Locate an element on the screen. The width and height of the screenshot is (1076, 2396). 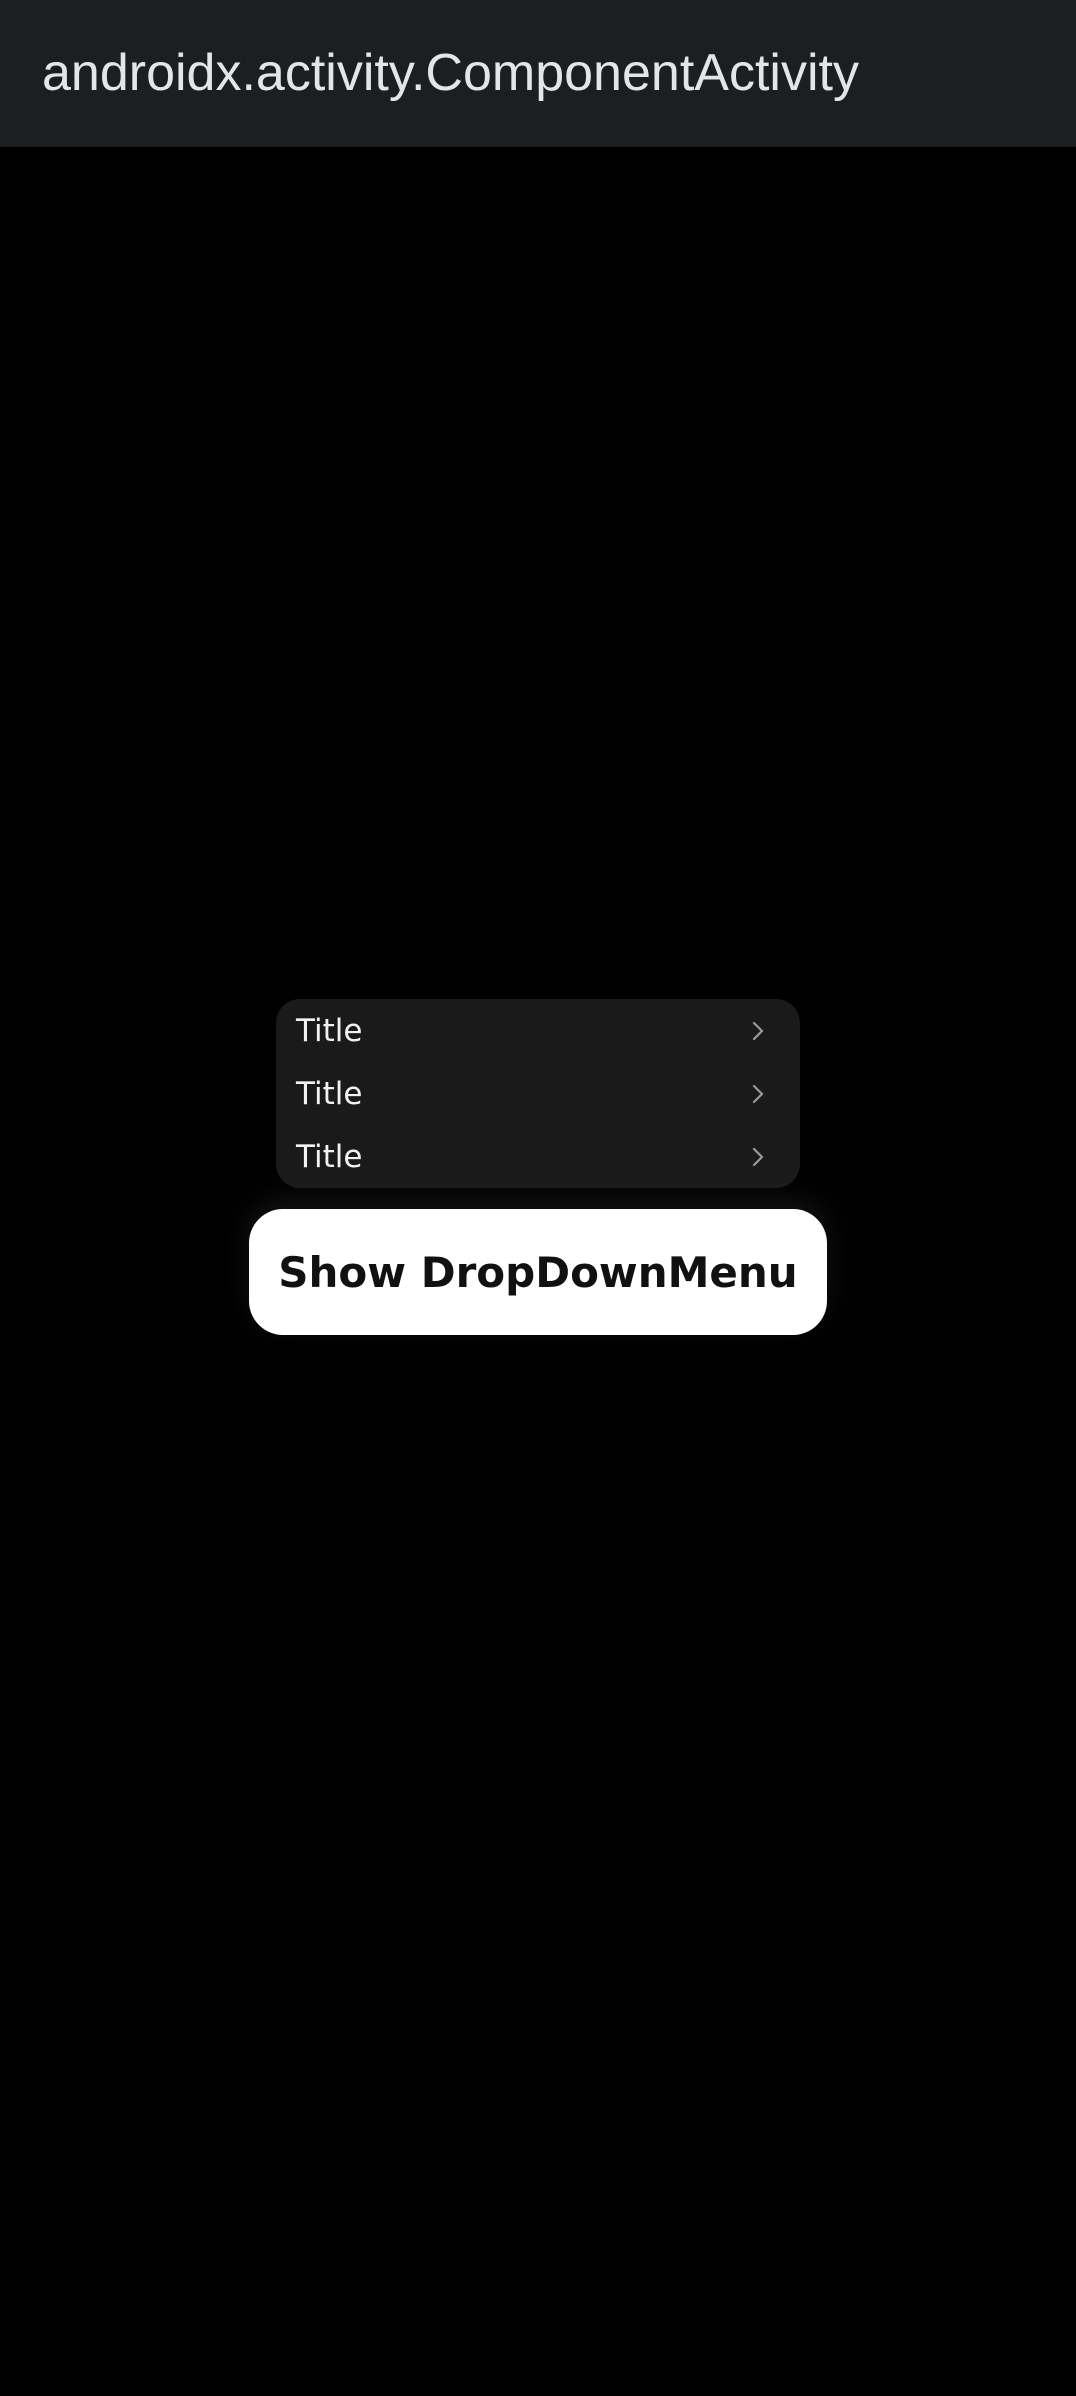
show-dropdown-menu-button: Show DropDownMenu is located at coordinates (538, 1272).